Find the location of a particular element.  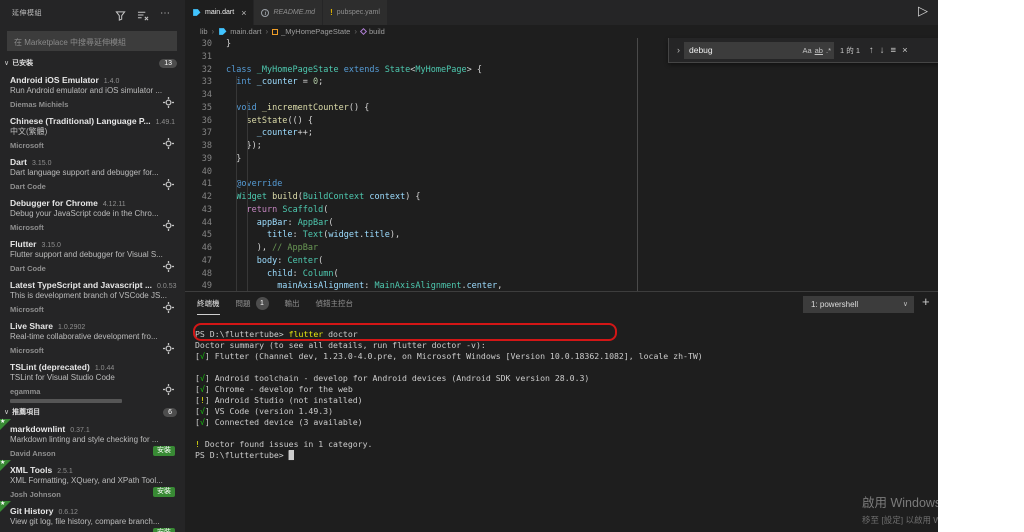

section-header: ∨ 推薦項目 6 is located at coordinates (92, 412).